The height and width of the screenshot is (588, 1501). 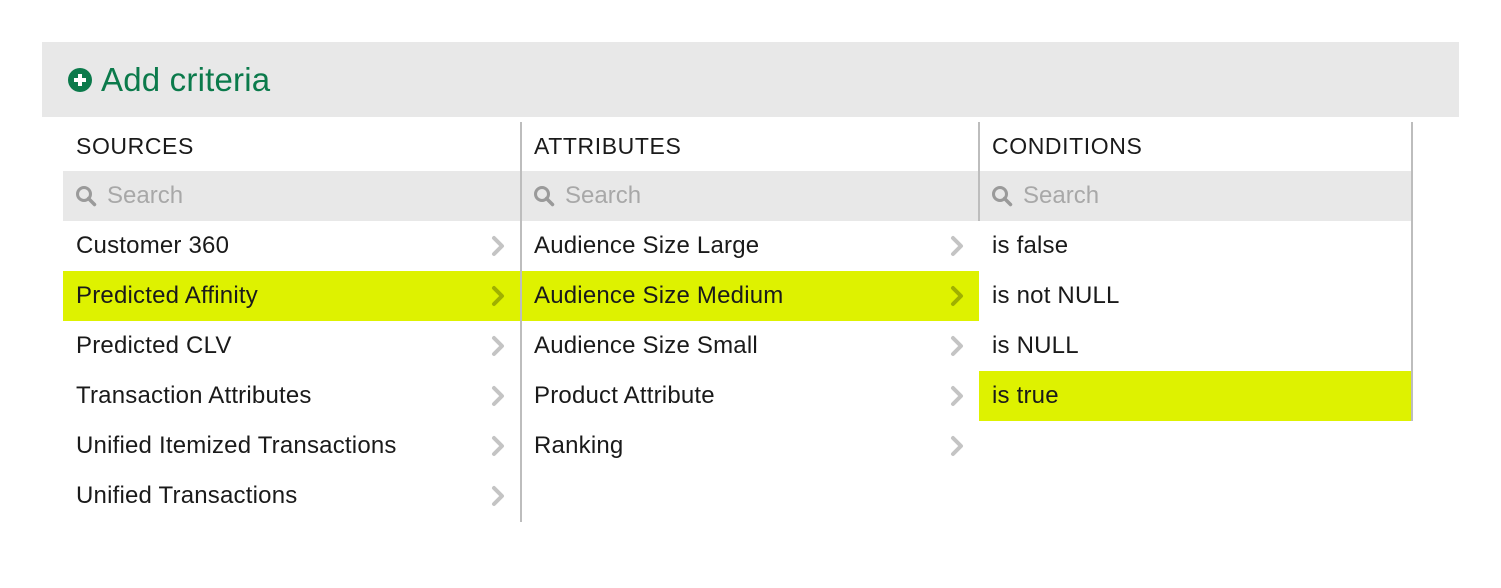 What do you see at coordinates (1030, 245) in the screenshot?
I see `condition-item-label: is false` at bounding box center [1030, 245].